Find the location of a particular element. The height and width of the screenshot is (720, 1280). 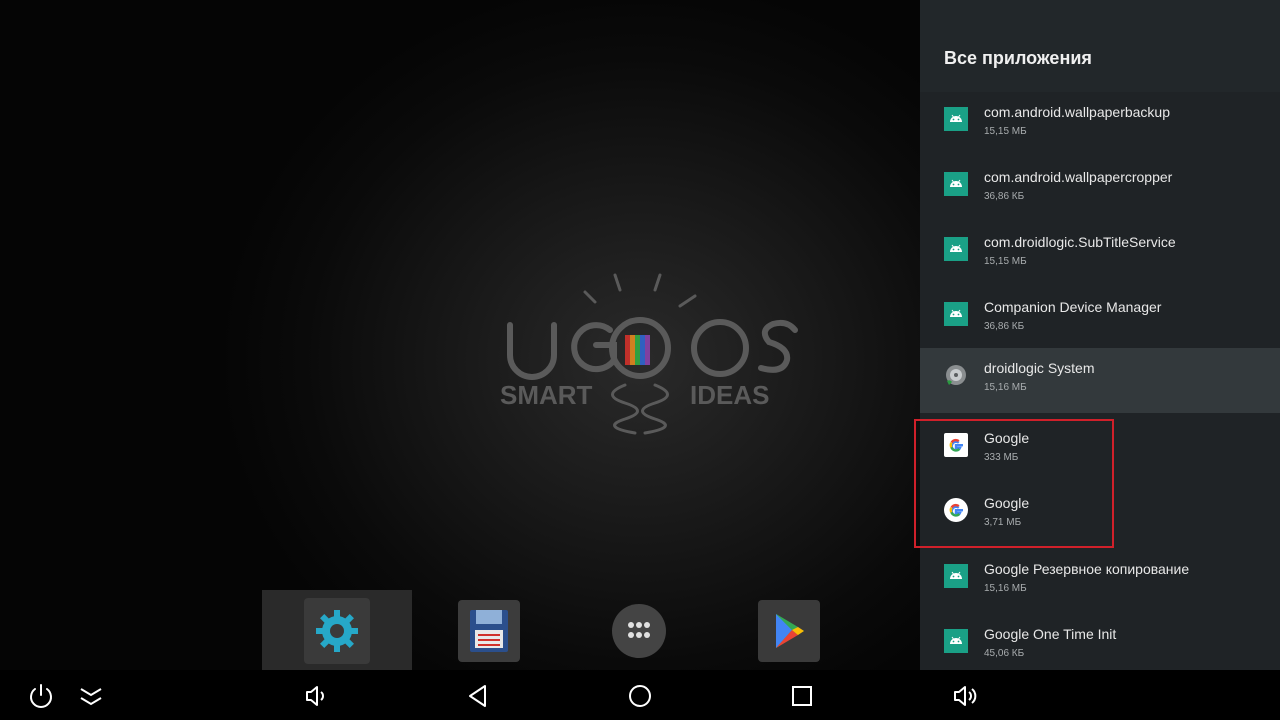

dock-item-all-apps is located at coordinates (637, 630).